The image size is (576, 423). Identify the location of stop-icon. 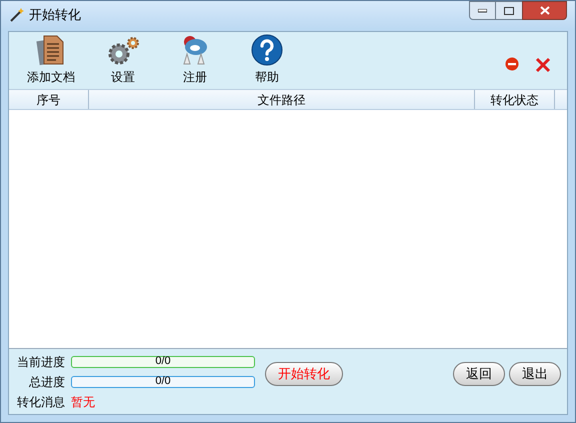
(512, 64).